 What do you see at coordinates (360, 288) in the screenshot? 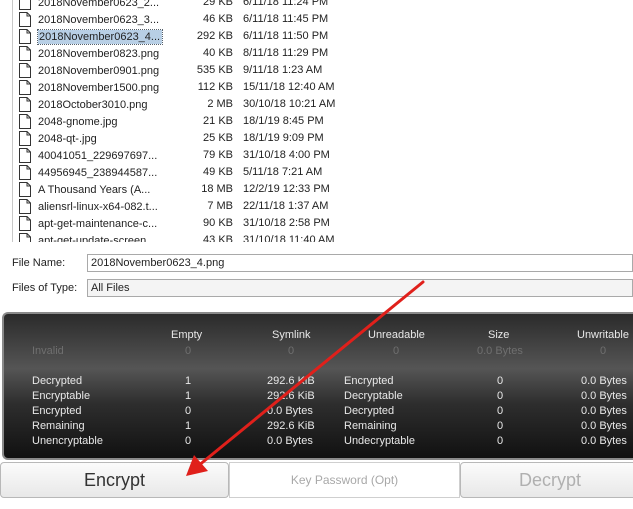
I see `file-type-select: All Files` at bounding box center [360, 288].